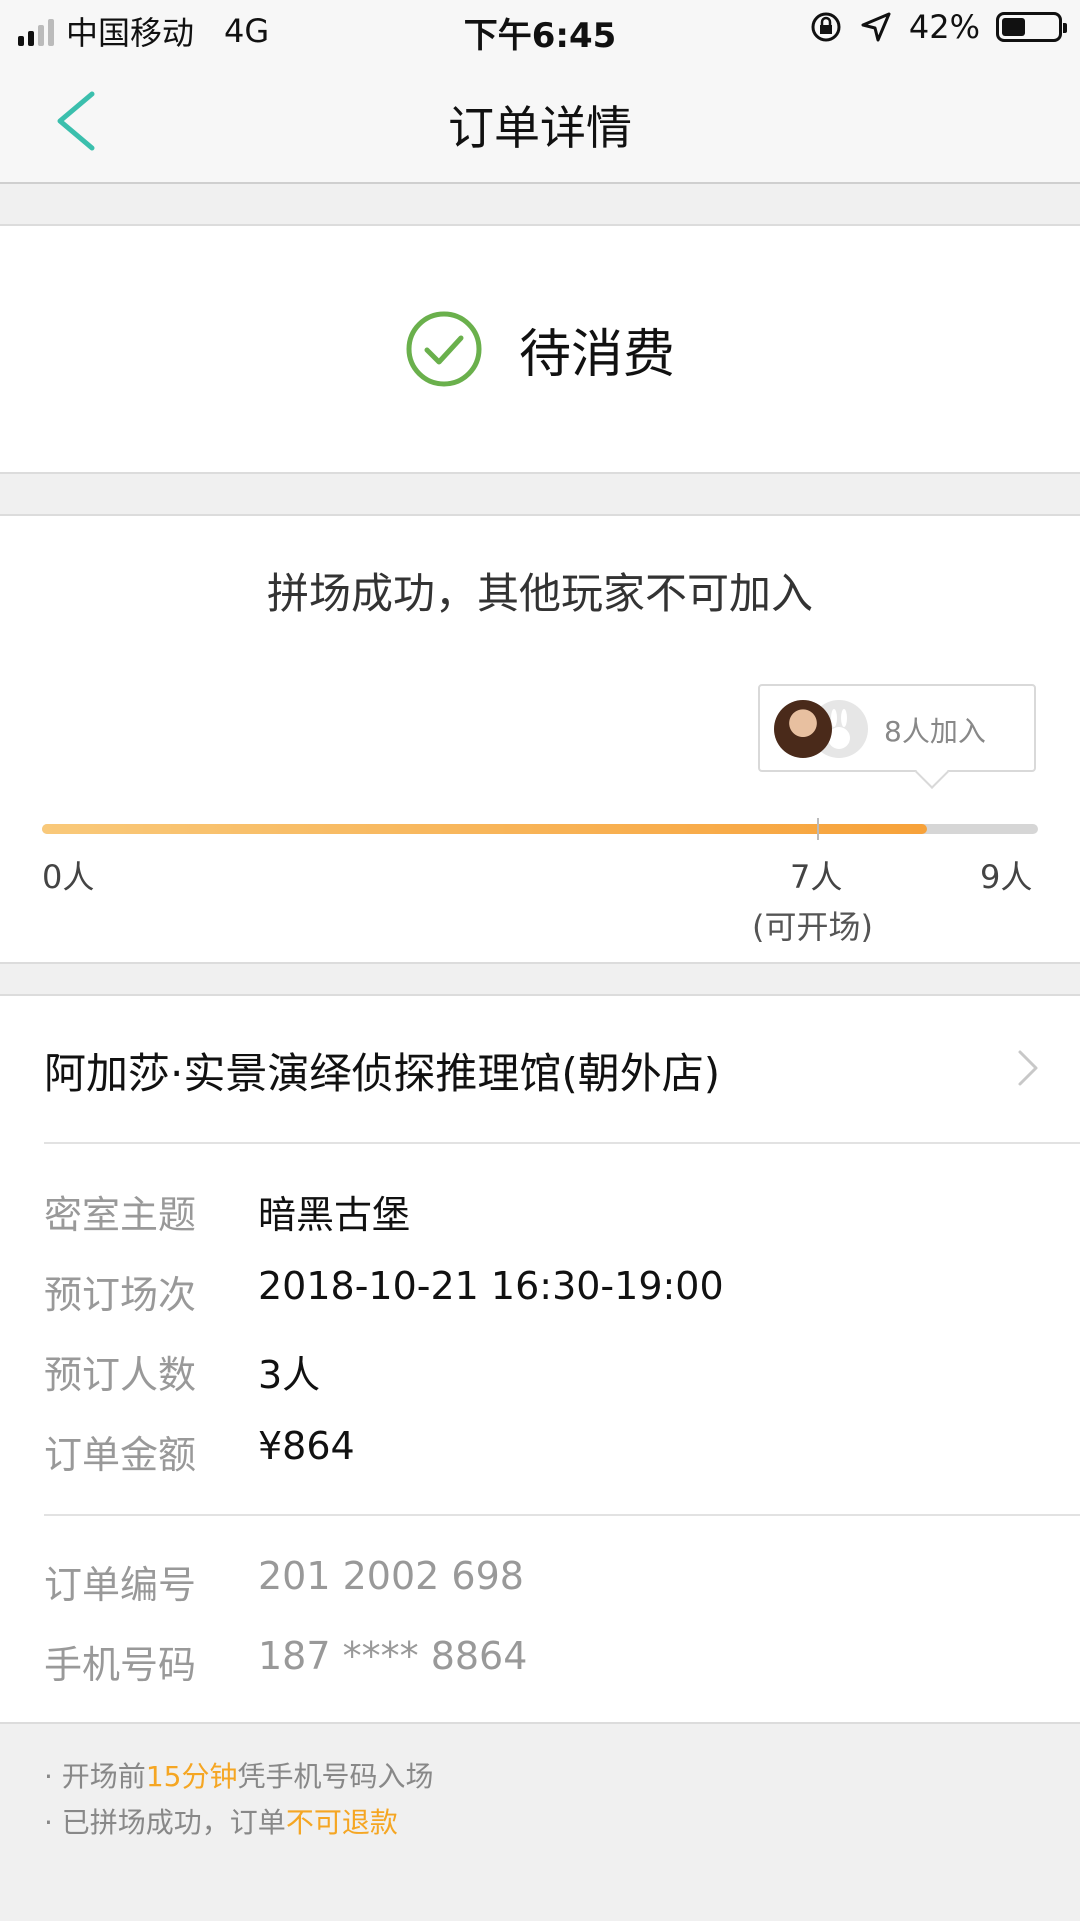 The height and width of the screenshot is (1921, 1080). What do you see at coordinates (540, 128) in the screenshot?
I see `page-title: 订单详情` at bounding box center [540, 128].